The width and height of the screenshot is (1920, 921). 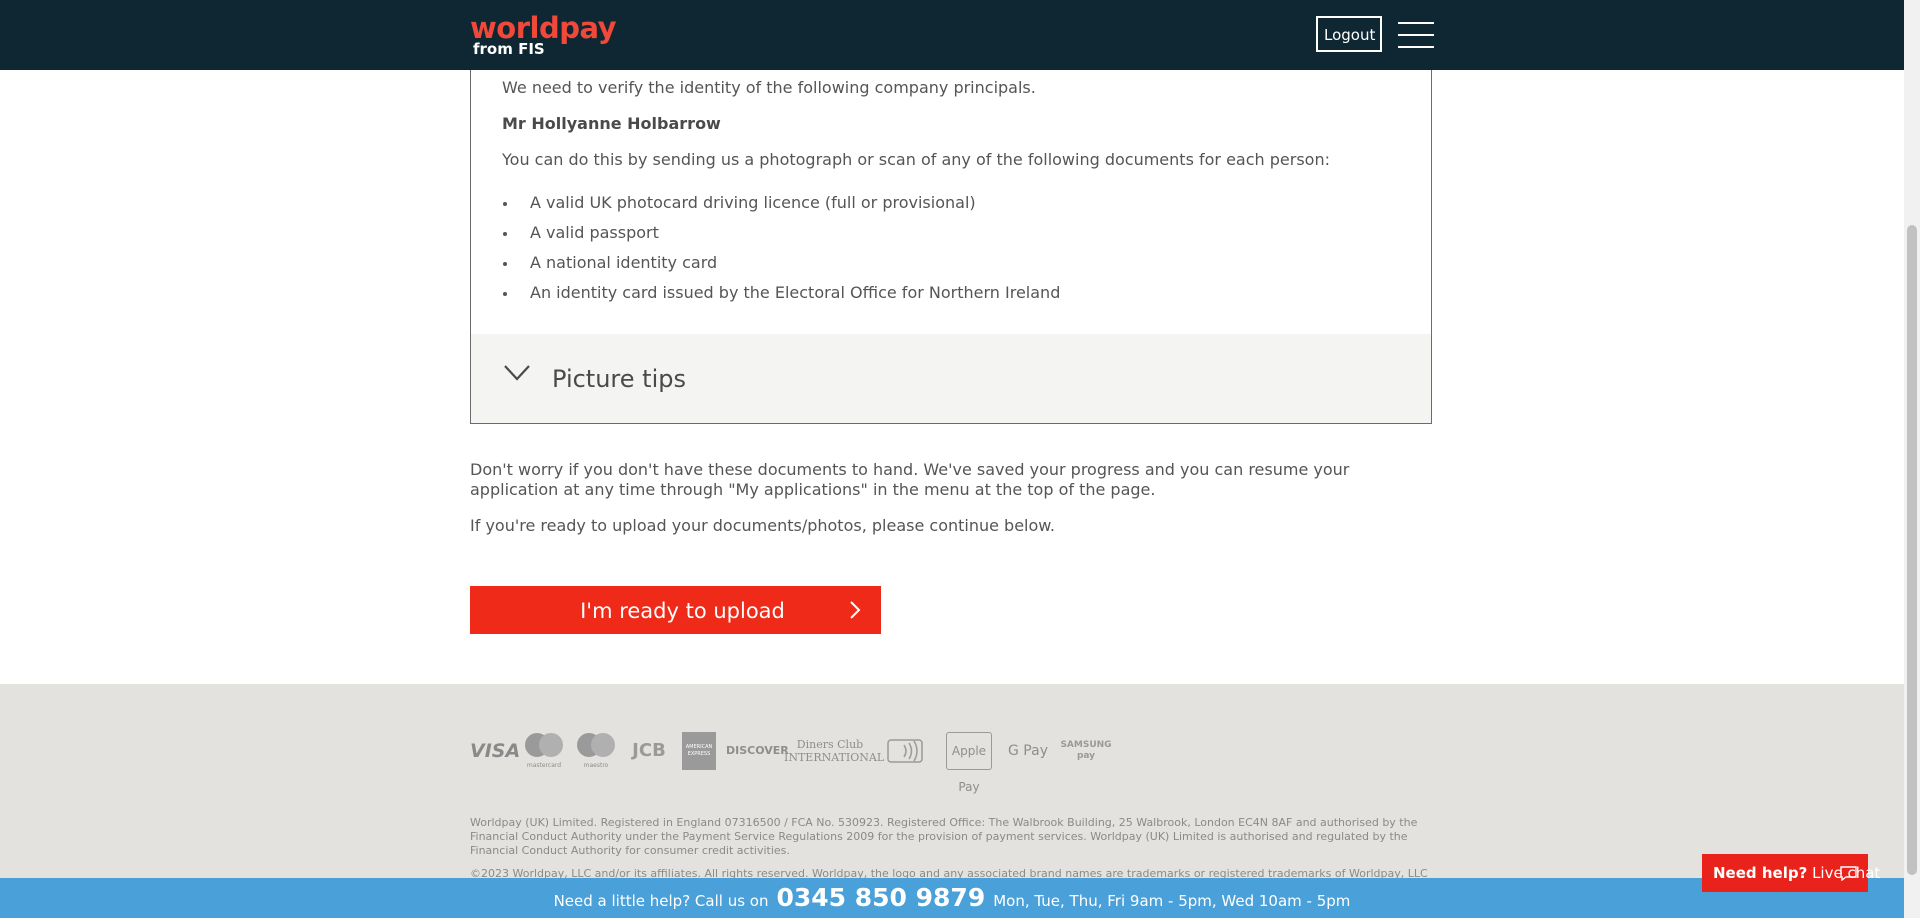 I want to click on worldpay-logo: worldpay from FIS, so click(x=543, y=35).